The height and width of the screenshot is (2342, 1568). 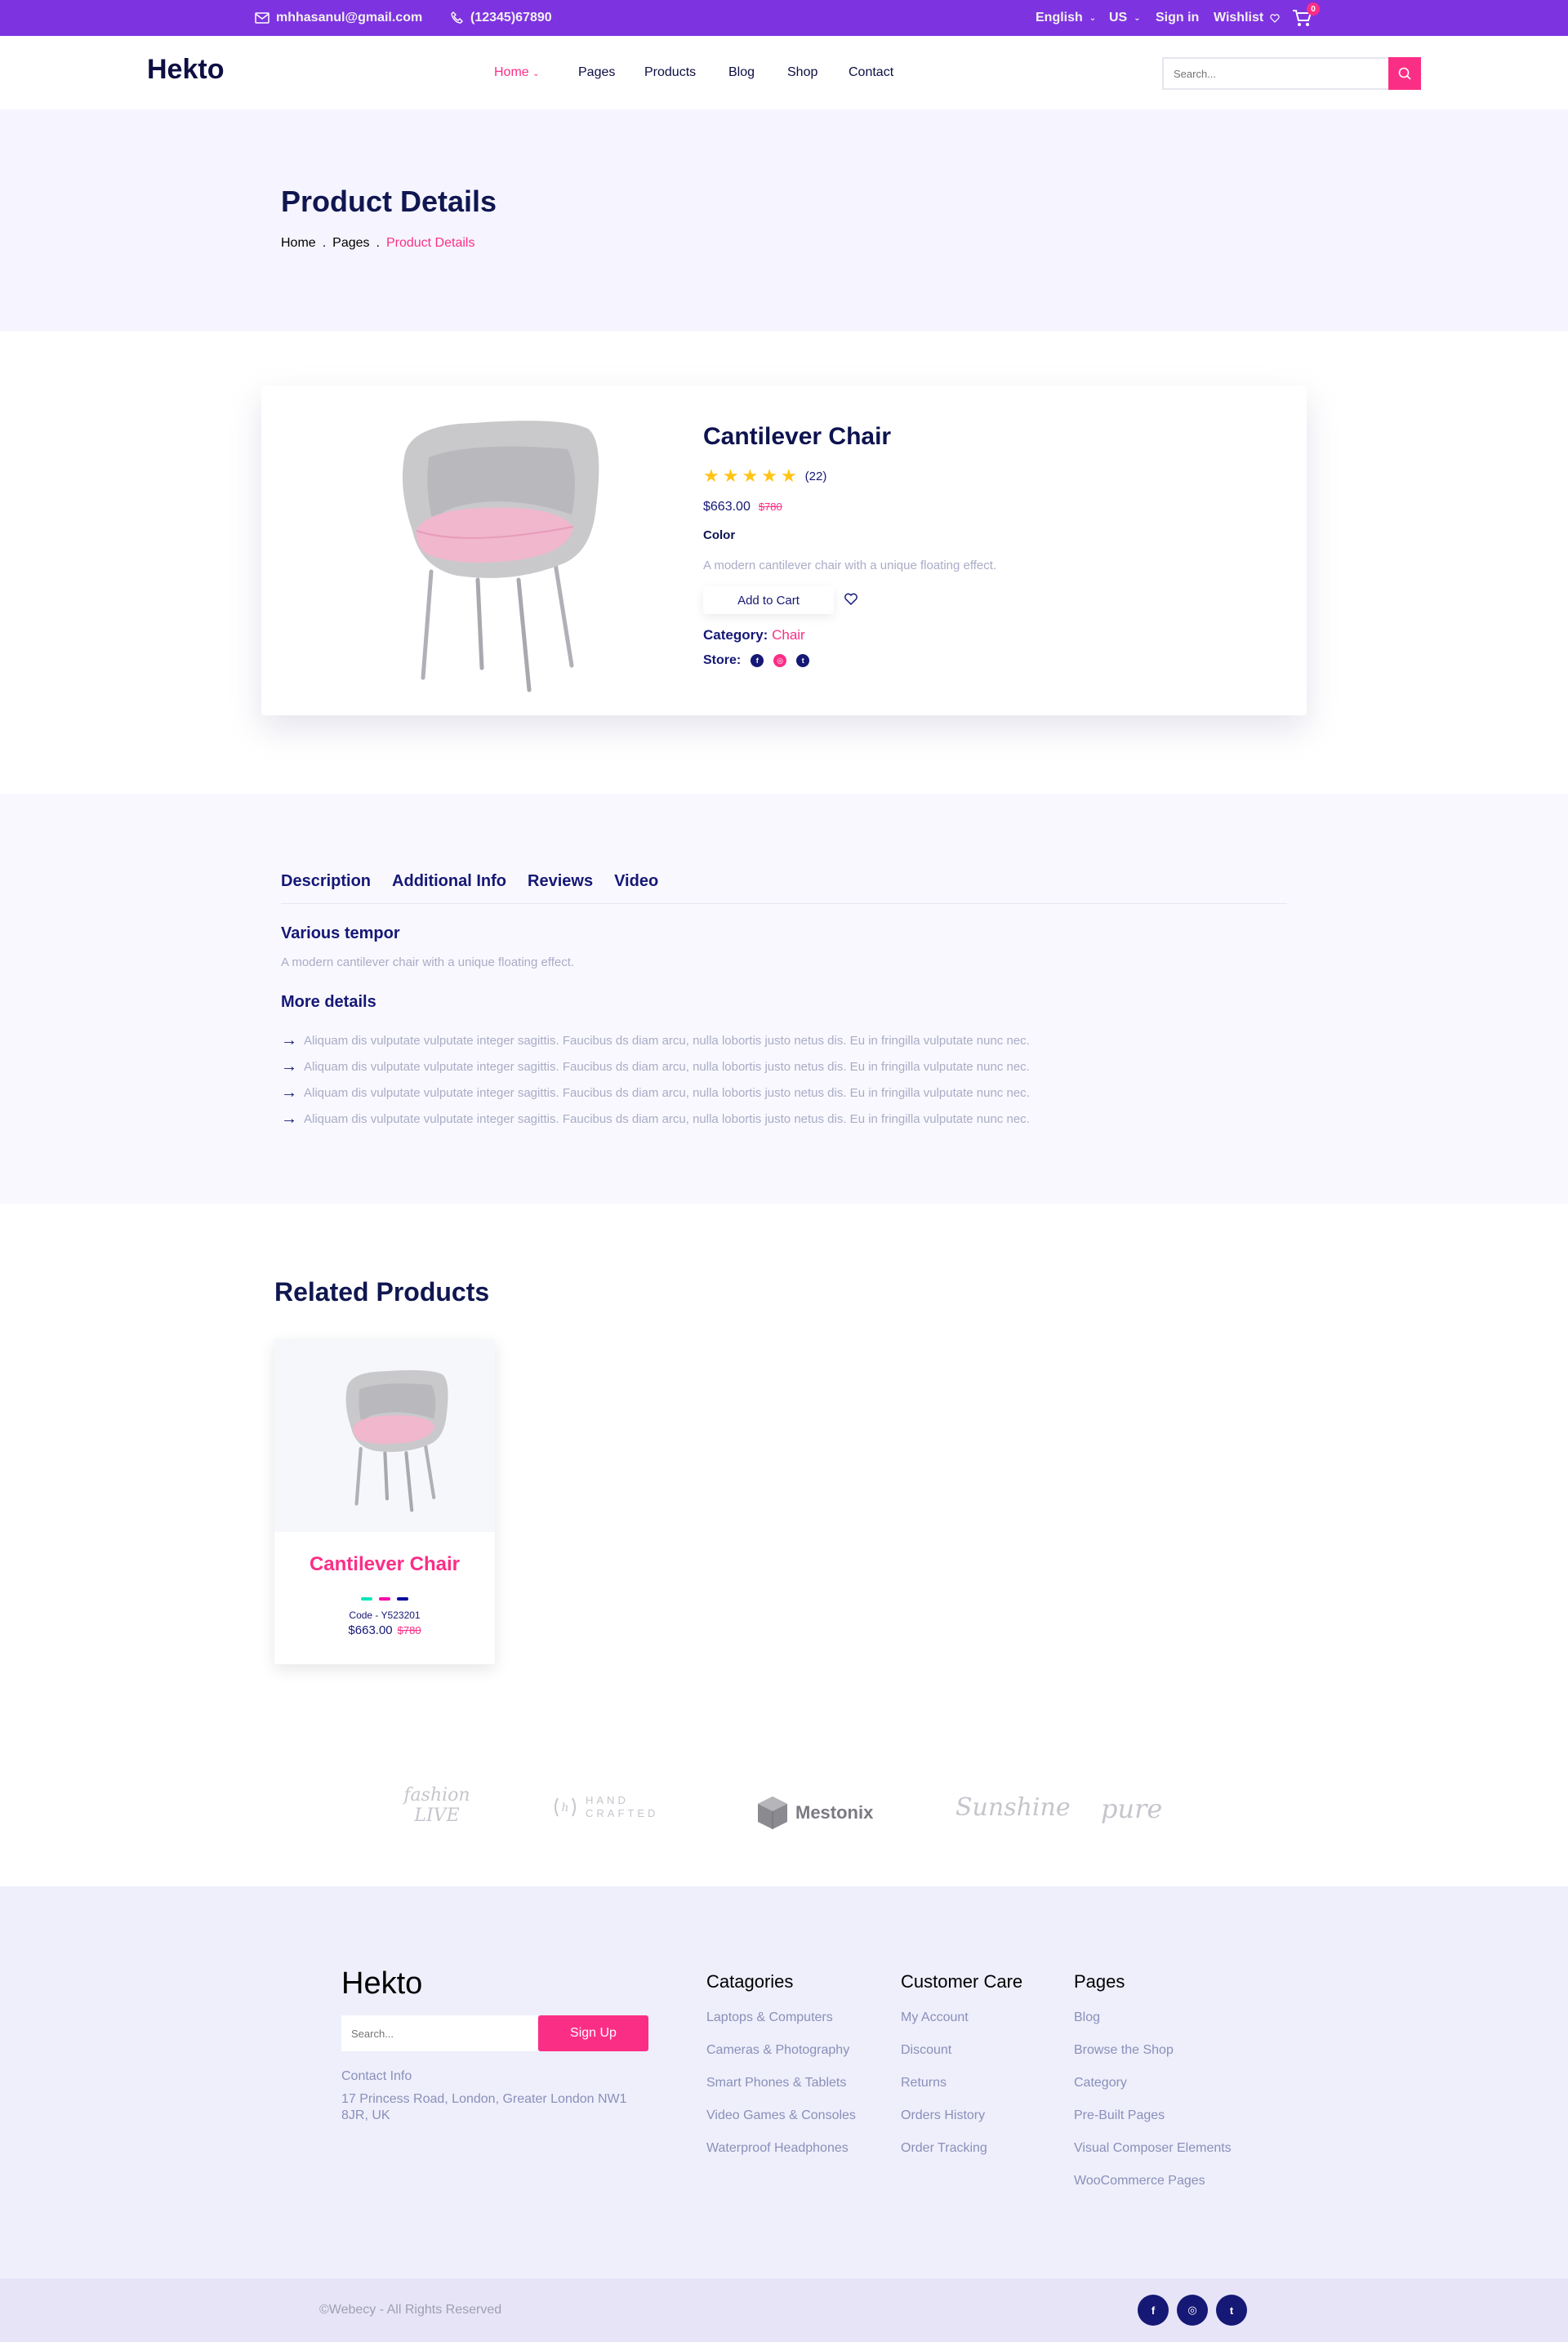 I want to click on brand-logo-mestonix: Mestonix, so click(x=814, y=1813).